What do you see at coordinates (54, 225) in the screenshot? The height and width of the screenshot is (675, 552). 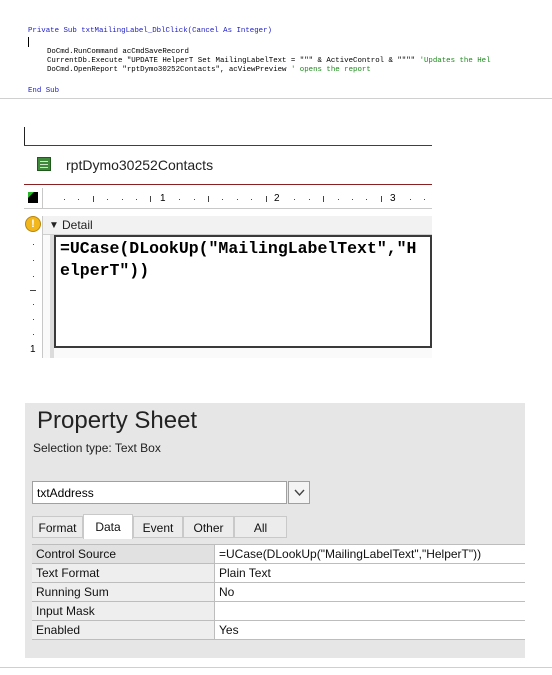 I see `section-arrow-icon: ▼` at bounding box center [54, 225].